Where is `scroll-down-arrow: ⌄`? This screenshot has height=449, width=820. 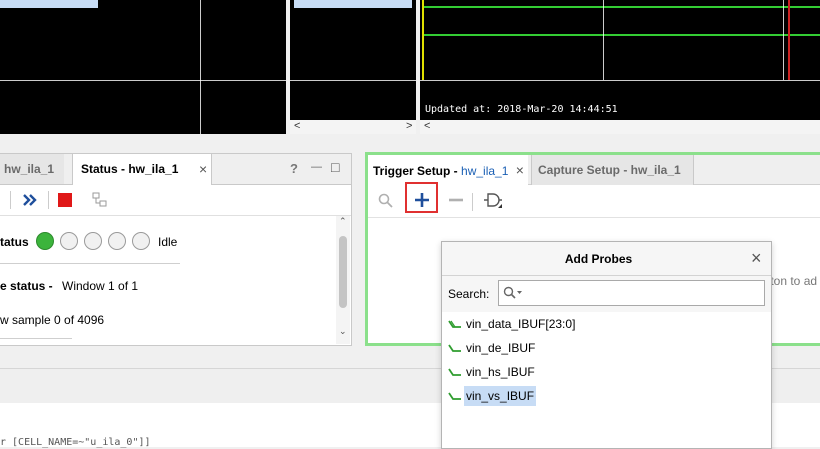 scroll-down-arrow: ⌄ is located at coordinates (343, 331).